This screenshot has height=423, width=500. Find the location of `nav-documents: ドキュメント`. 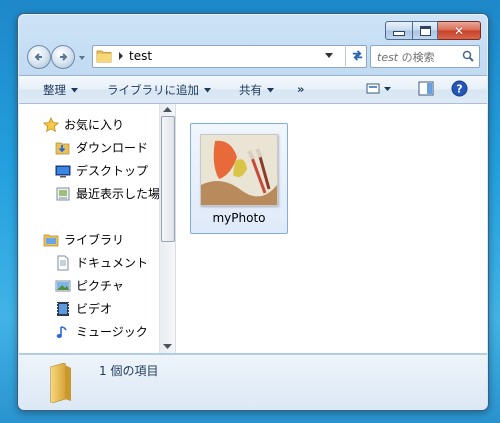

nav-documents: ドキュメント is located at coordinates (101, 262).